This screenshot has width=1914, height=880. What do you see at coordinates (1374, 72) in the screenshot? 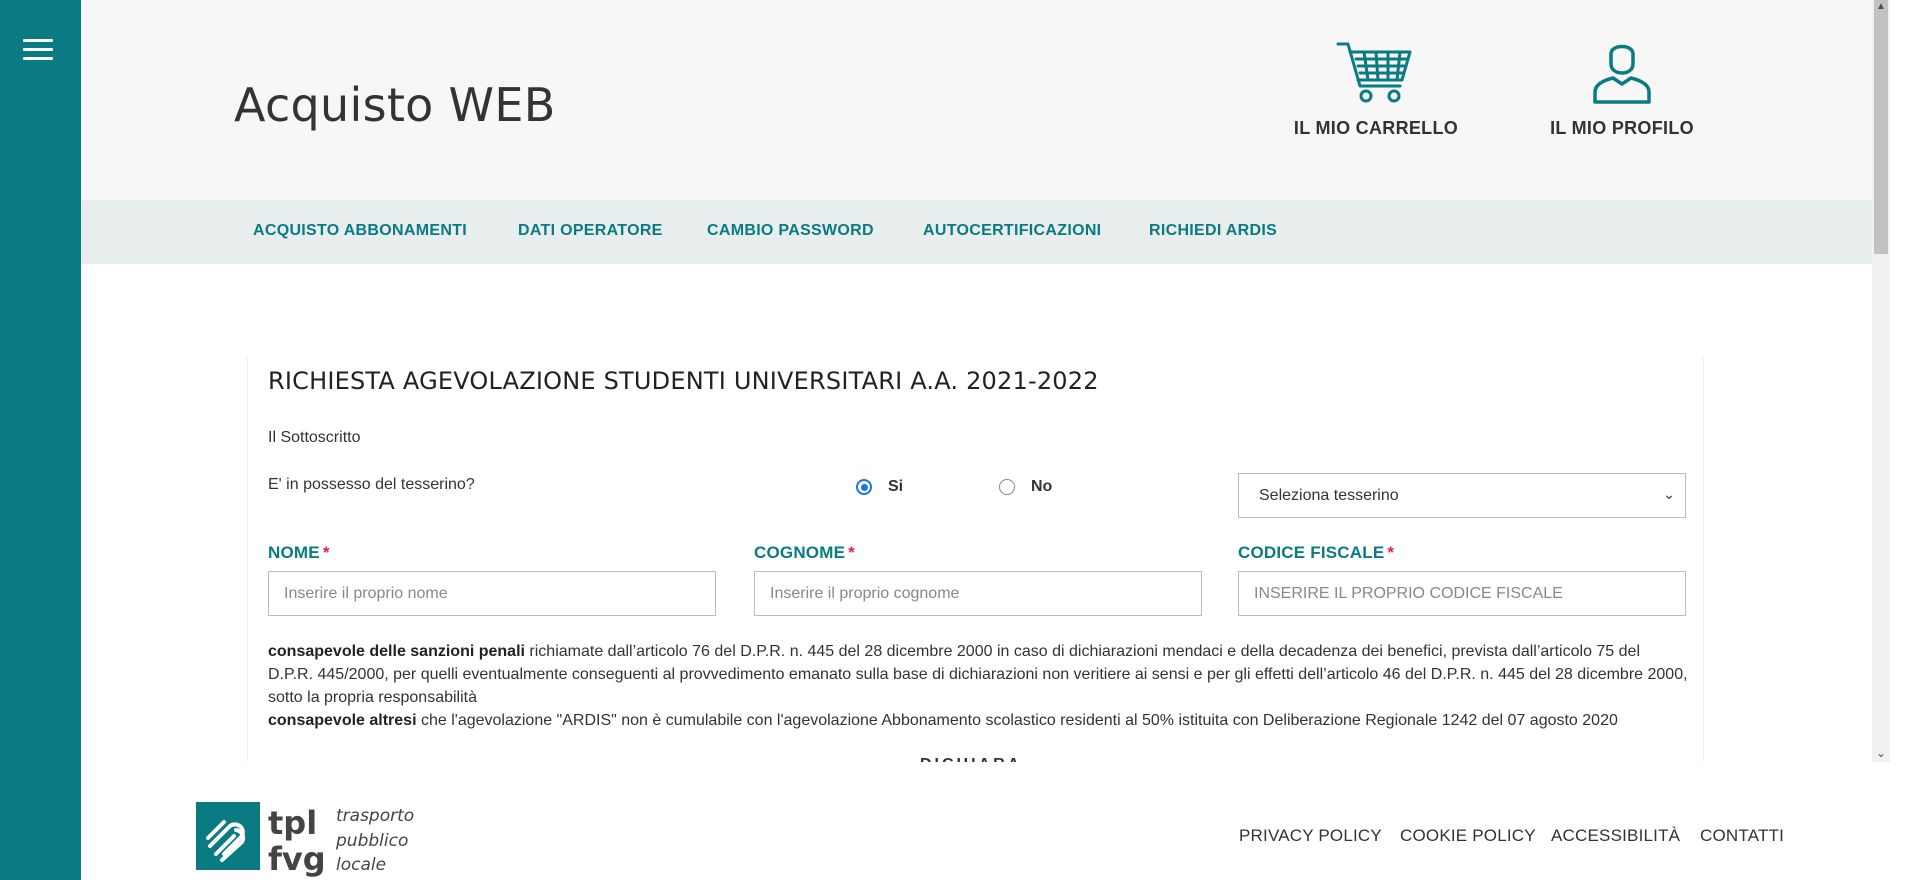
I see `cart-icon` at bounding box center [1374, 72].